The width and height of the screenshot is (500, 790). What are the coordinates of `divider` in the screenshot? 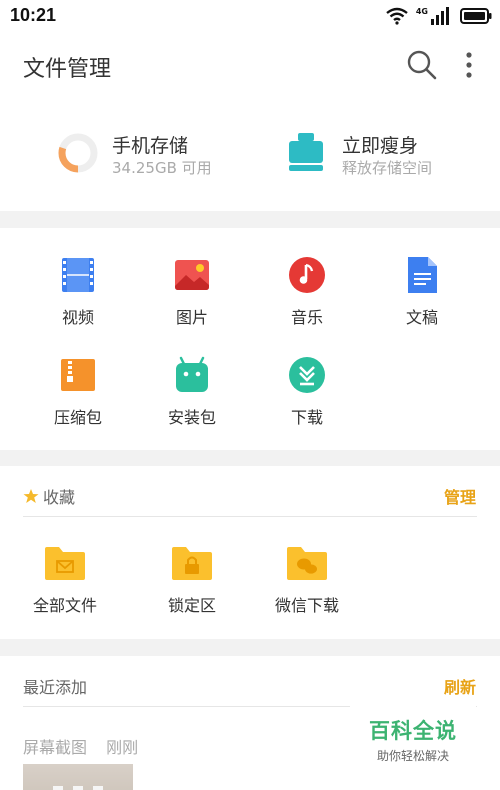 It's located at (250, 516).